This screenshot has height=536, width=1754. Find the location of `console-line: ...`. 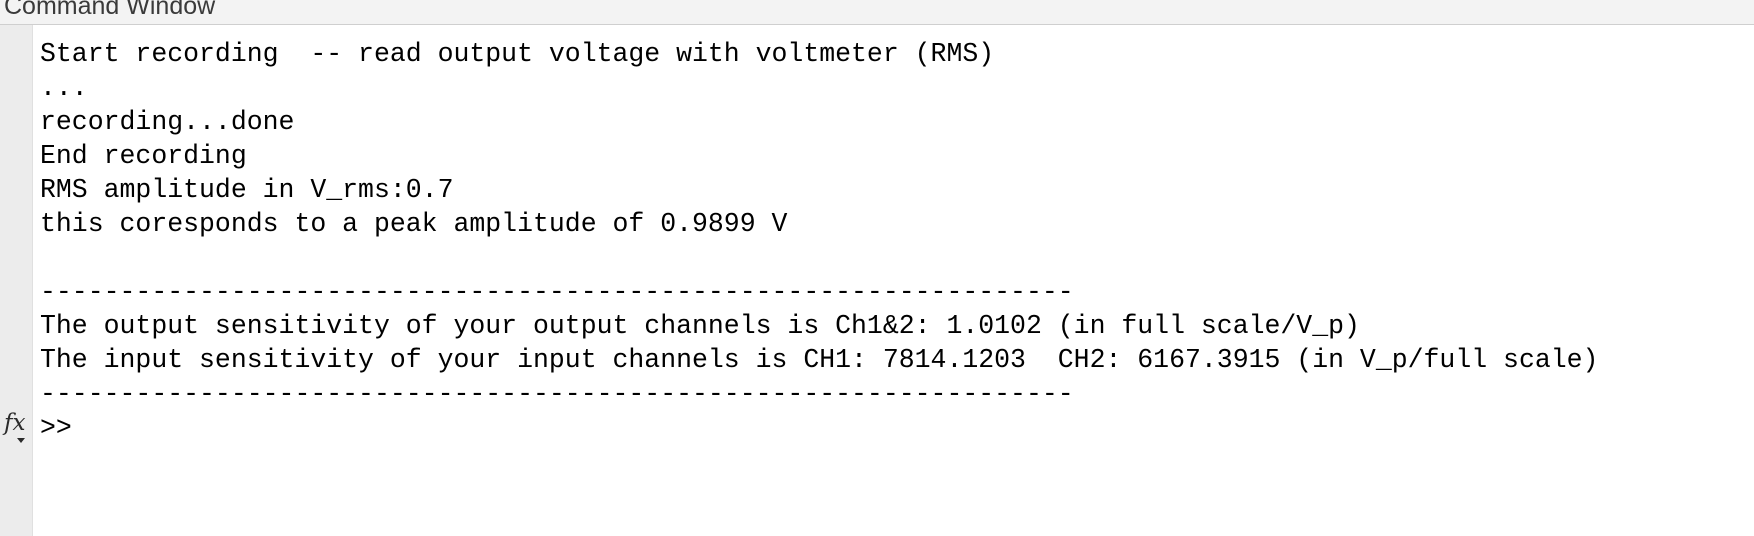

console-line: ... is located at coordinates (64, 88).